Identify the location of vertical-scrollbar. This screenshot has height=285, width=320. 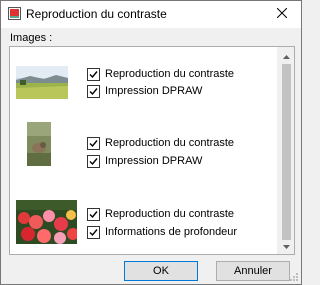
(285, 150).